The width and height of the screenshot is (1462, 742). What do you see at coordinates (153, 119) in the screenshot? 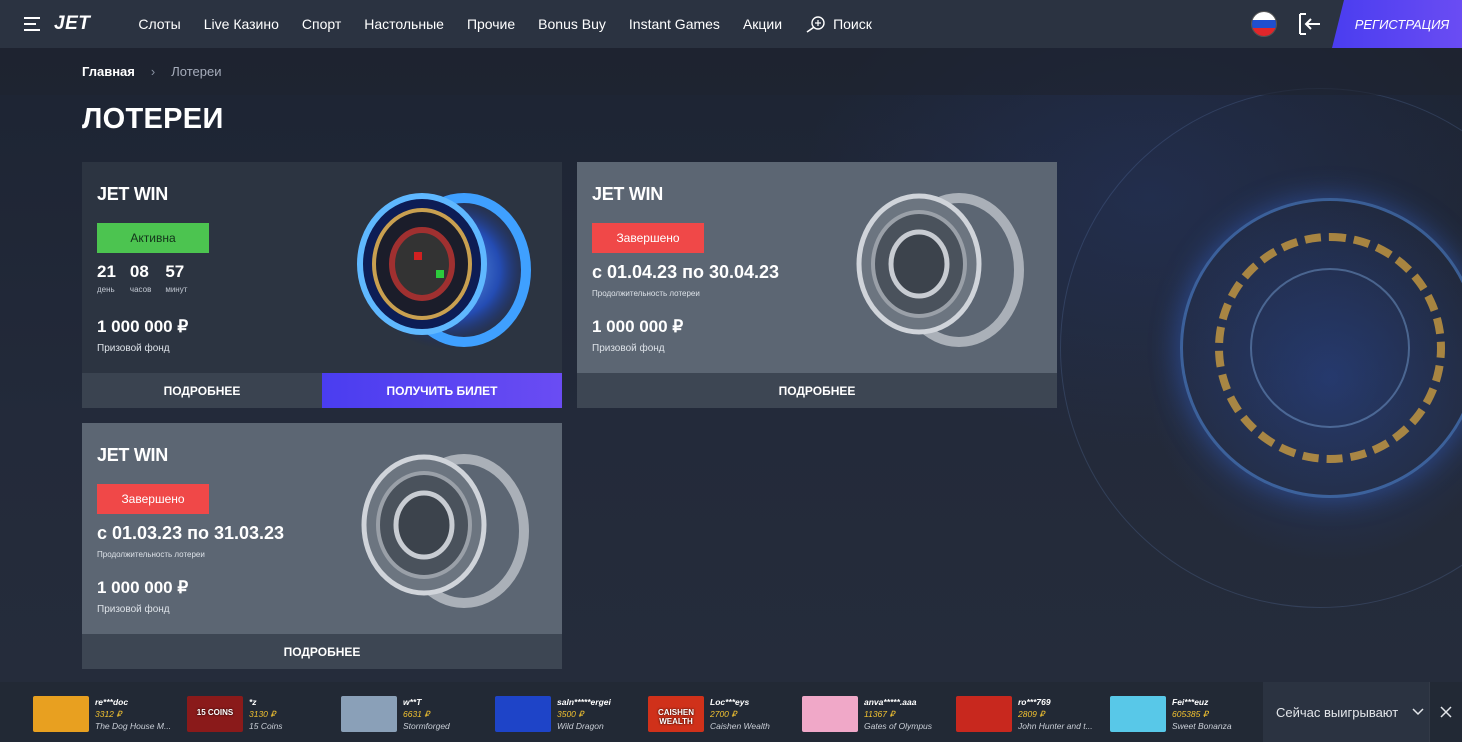
I see `page-title: ЛОТЕРЕИ` at bounding box center [153, 119].